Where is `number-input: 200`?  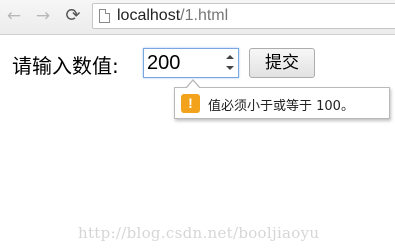
number-input: 200 is located at coordinates (191, 63).